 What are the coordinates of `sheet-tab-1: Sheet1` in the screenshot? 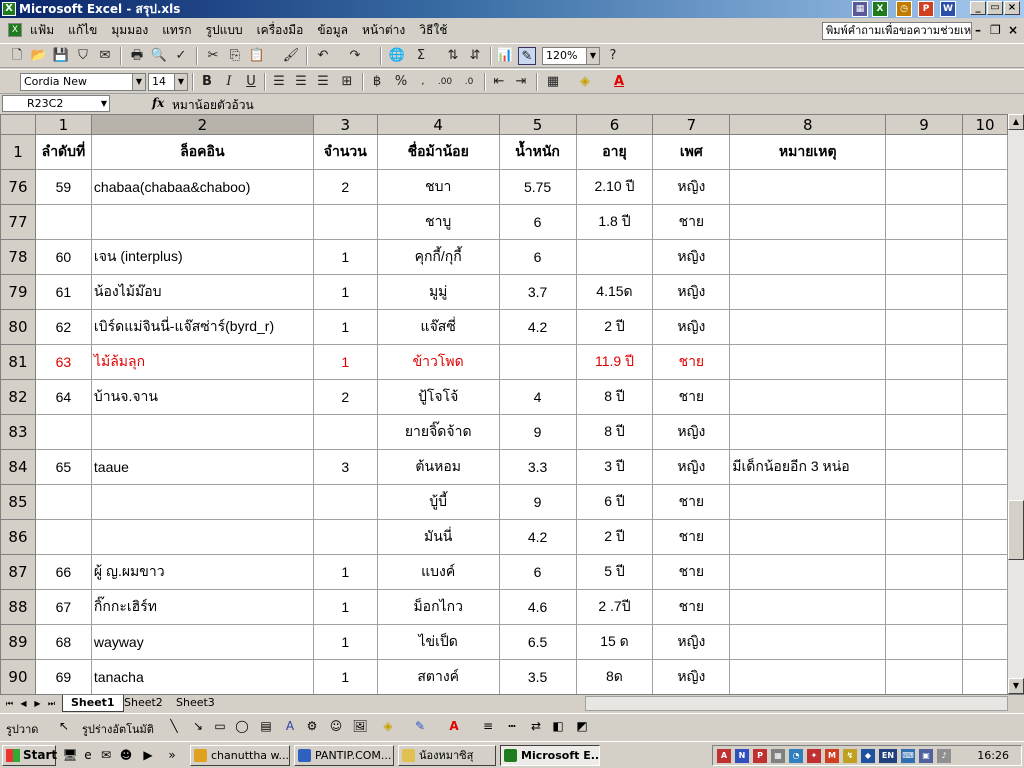 It's located at (93, 703).